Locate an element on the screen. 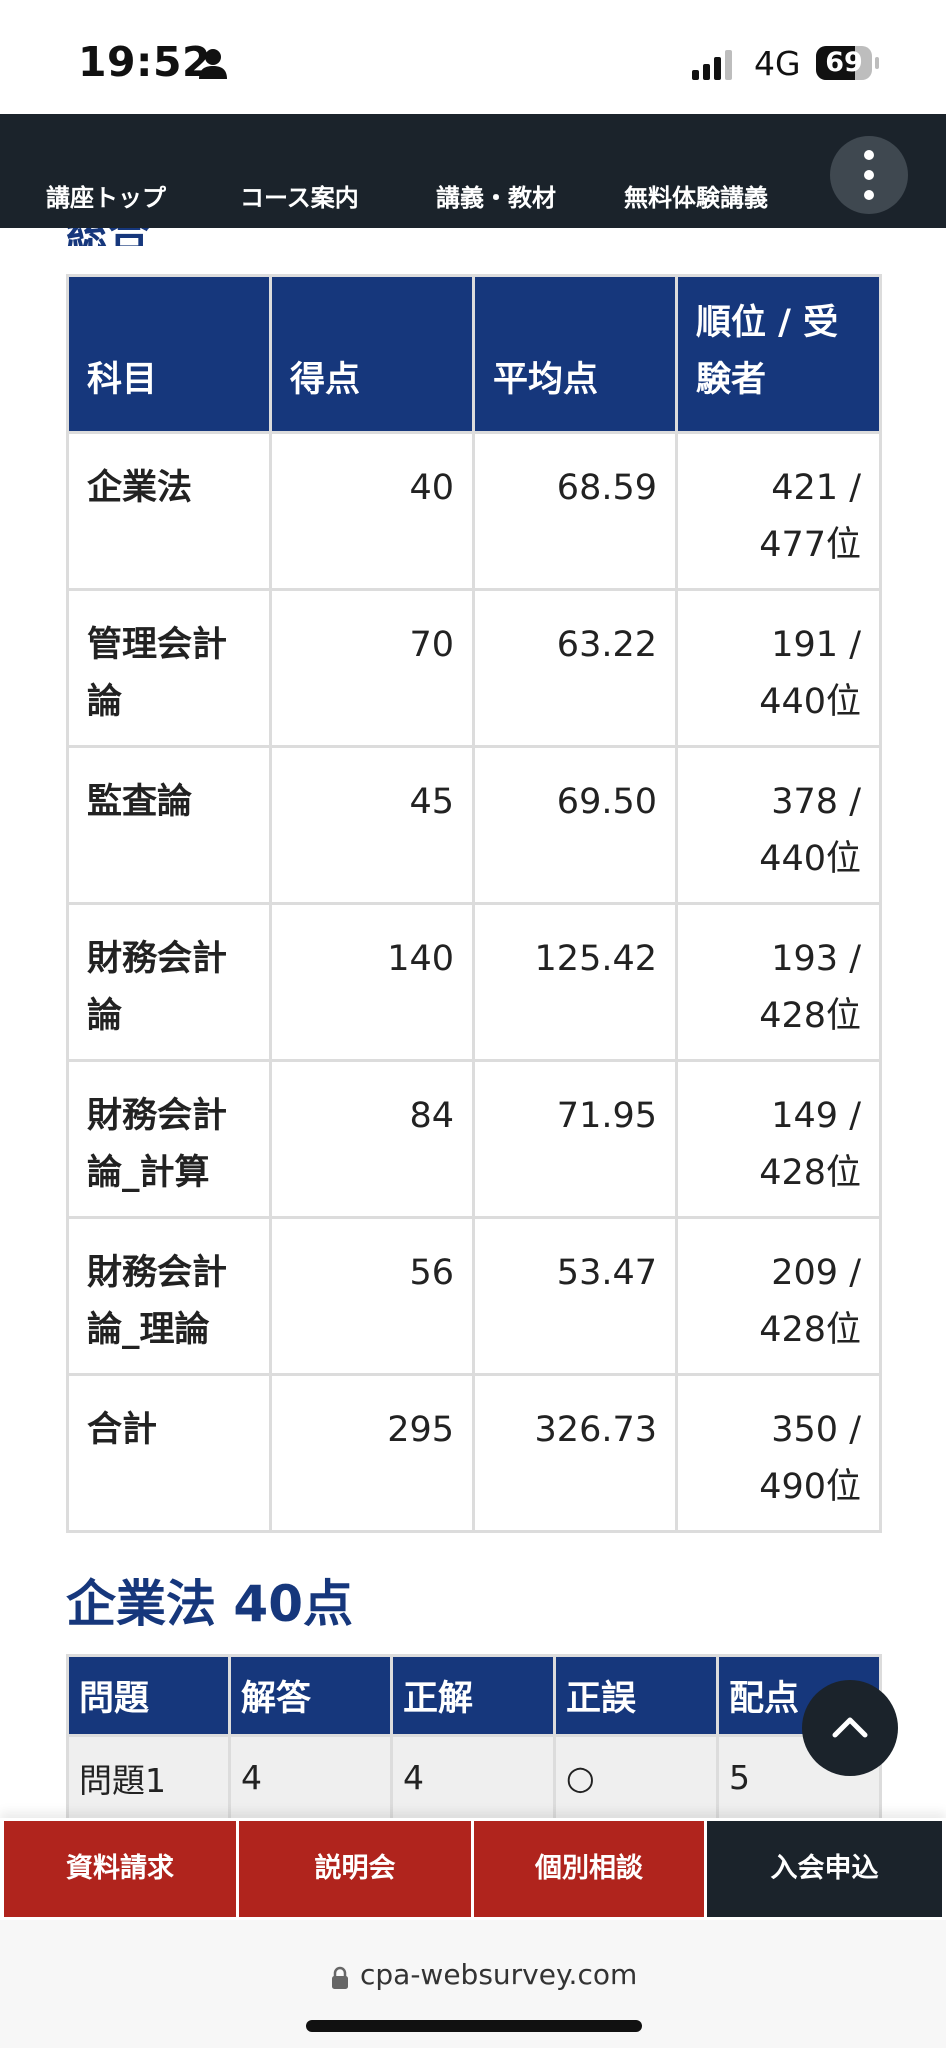 The height and width of the screenshot is (2048, 946). status-time: 19:52 is located at coordinates (145, 62).